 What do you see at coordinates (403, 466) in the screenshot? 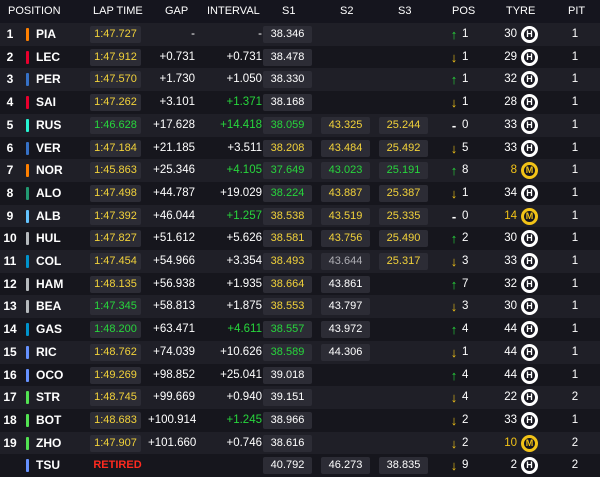
I see `sector-3-time: 38.835` at bounding box center [403, 466].